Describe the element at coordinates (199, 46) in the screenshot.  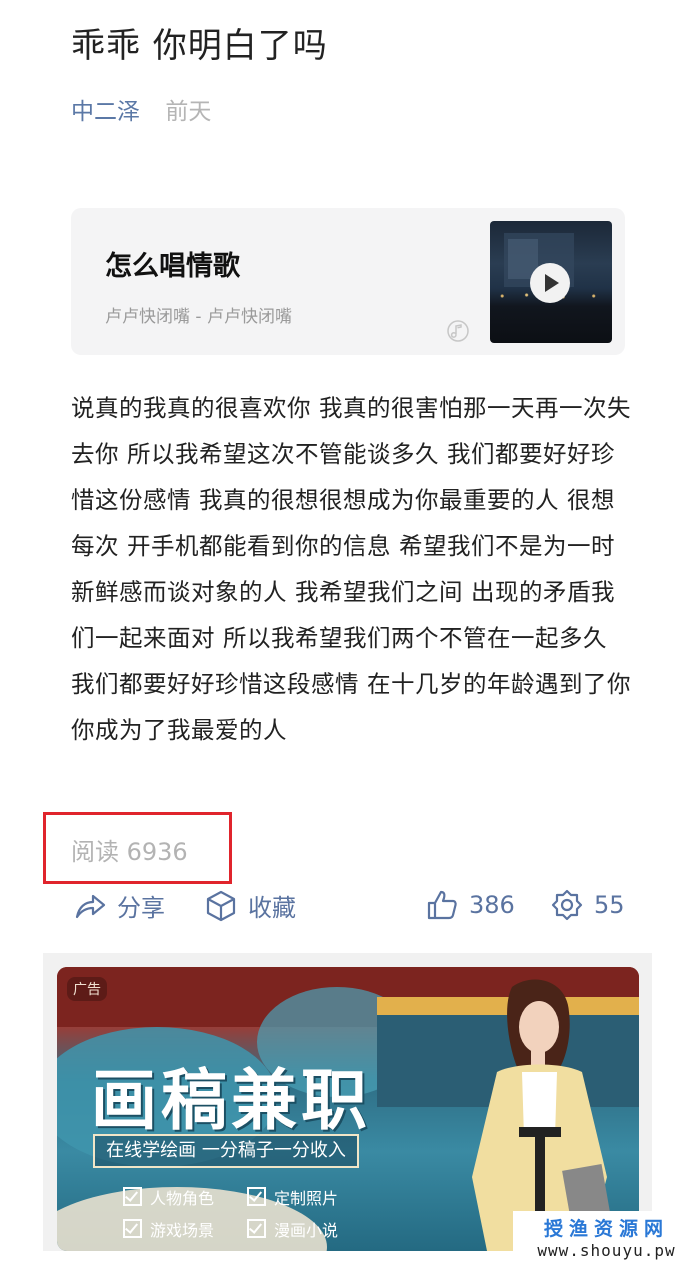
I see `post-title: 乖乖 你明白了吗` at that location.